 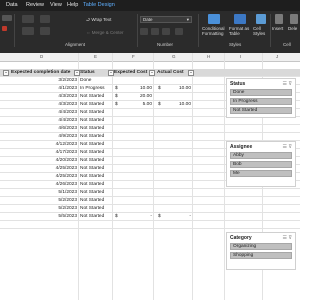 What do you see at coordinates (155, 31) in the screenshot?
I see `percent-icon` at bounding box center [155, 31].